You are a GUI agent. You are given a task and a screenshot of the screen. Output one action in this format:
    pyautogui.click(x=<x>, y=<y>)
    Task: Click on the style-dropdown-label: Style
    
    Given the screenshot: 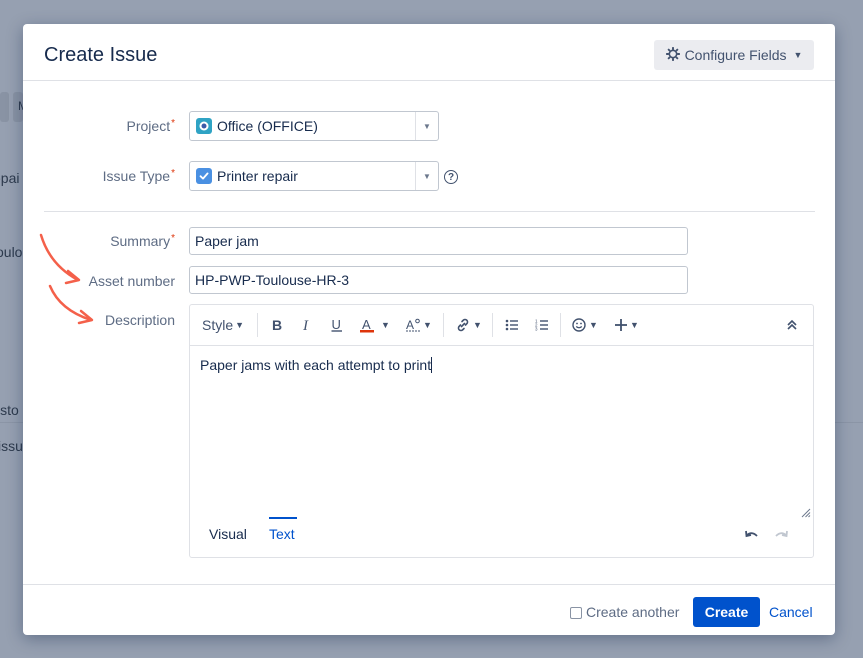 What is the action you would take?
    pyautogui.click(x=218, y=325)
    